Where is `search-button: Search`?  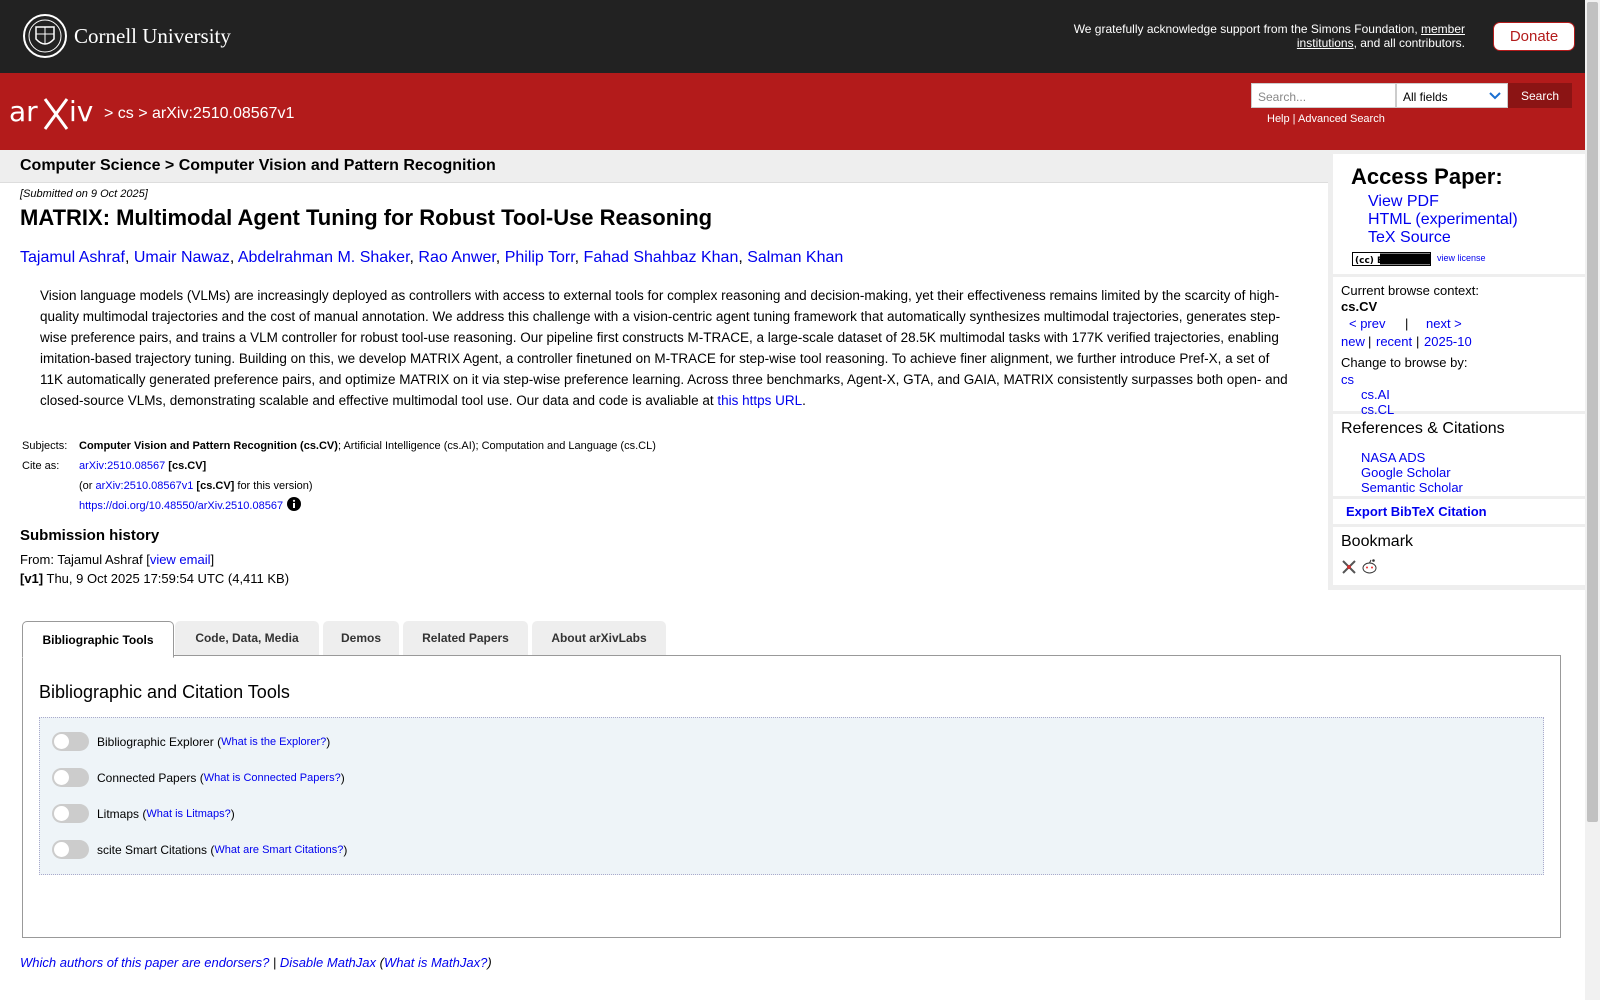 search-button: Search is located at coordinates (1540, 95).